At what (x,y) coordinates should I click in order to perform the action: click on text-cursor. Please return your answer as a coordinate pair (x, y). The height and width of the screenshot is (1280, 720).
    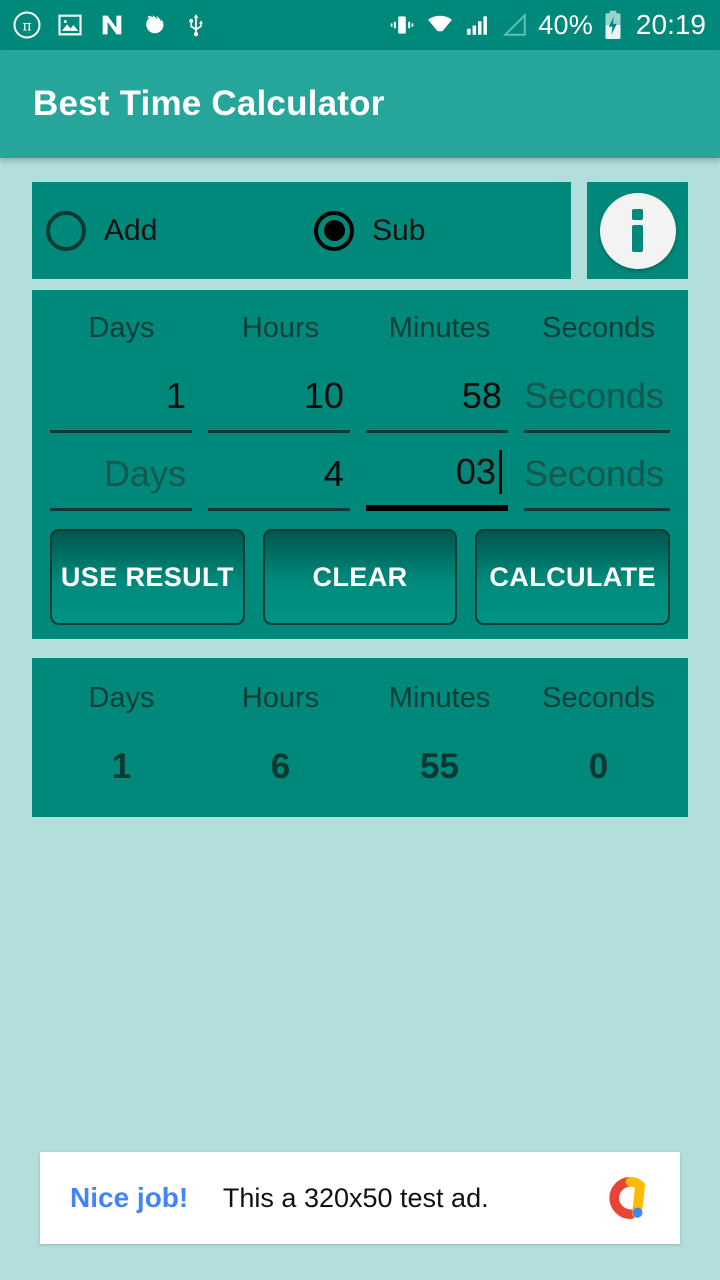
    Looking at the image, I should click on (500, 472).